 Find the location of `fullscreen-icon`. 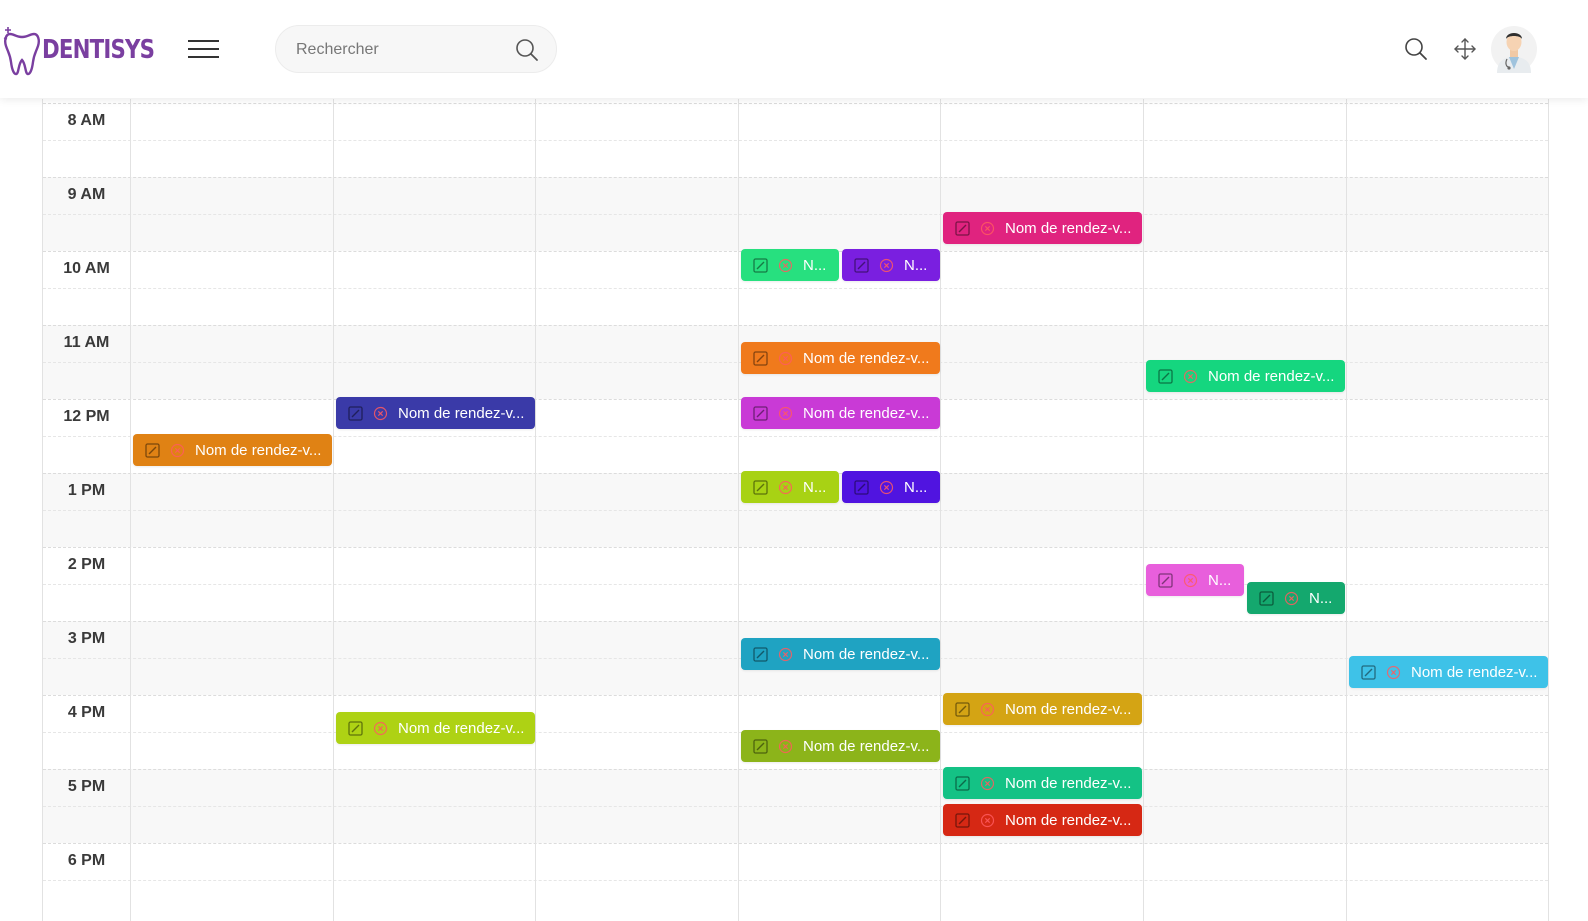

fullscreen-icon is located at coordinates (1465, 49).